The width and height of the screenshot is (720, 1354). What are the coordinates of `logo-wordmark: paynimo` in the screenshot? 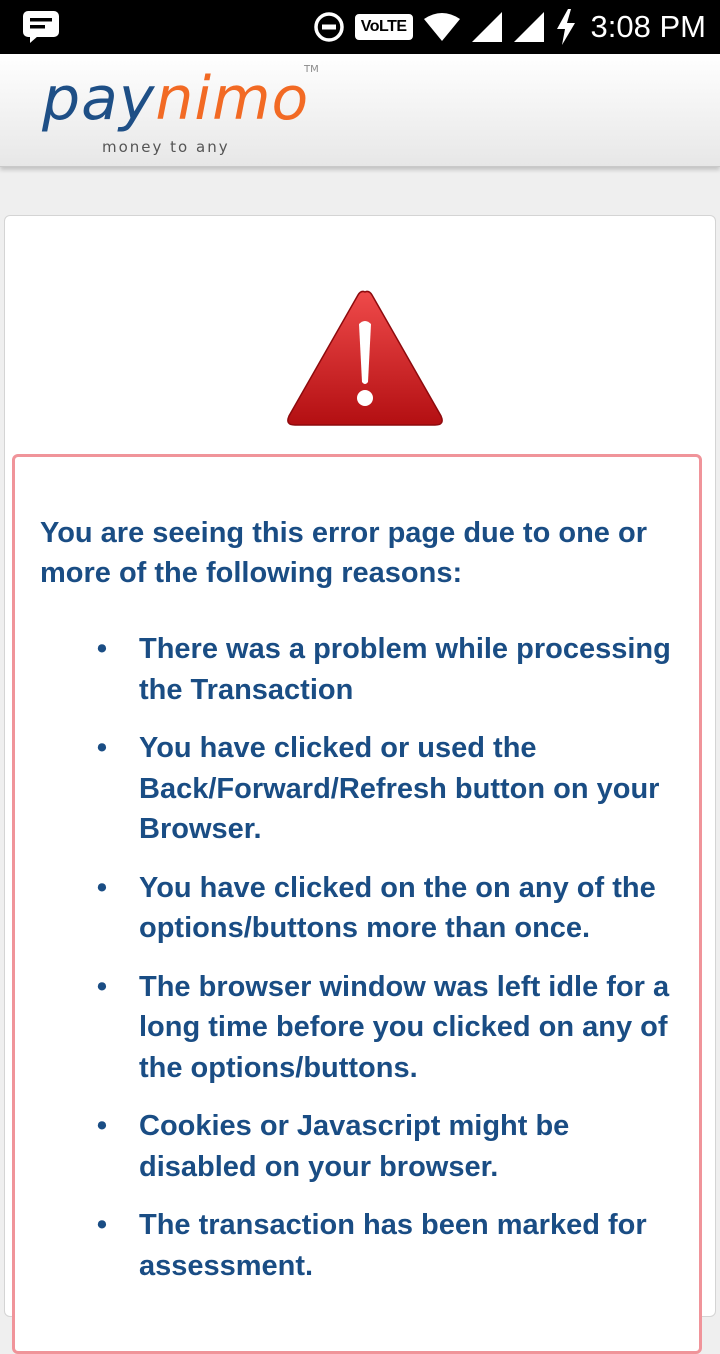 It's located at (175, 99).